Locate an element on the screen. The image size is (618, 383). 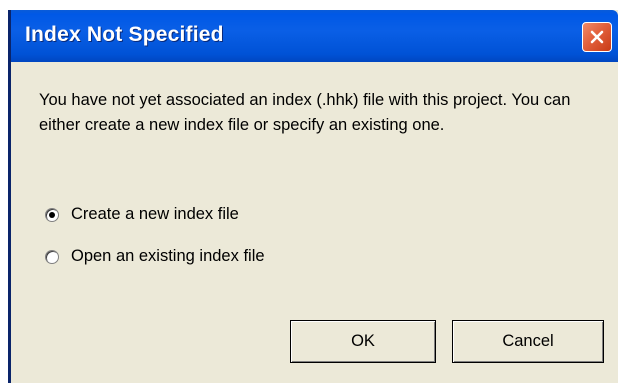
option-open-existing-label: Open an existing index file is located at coordinates (168, 256).